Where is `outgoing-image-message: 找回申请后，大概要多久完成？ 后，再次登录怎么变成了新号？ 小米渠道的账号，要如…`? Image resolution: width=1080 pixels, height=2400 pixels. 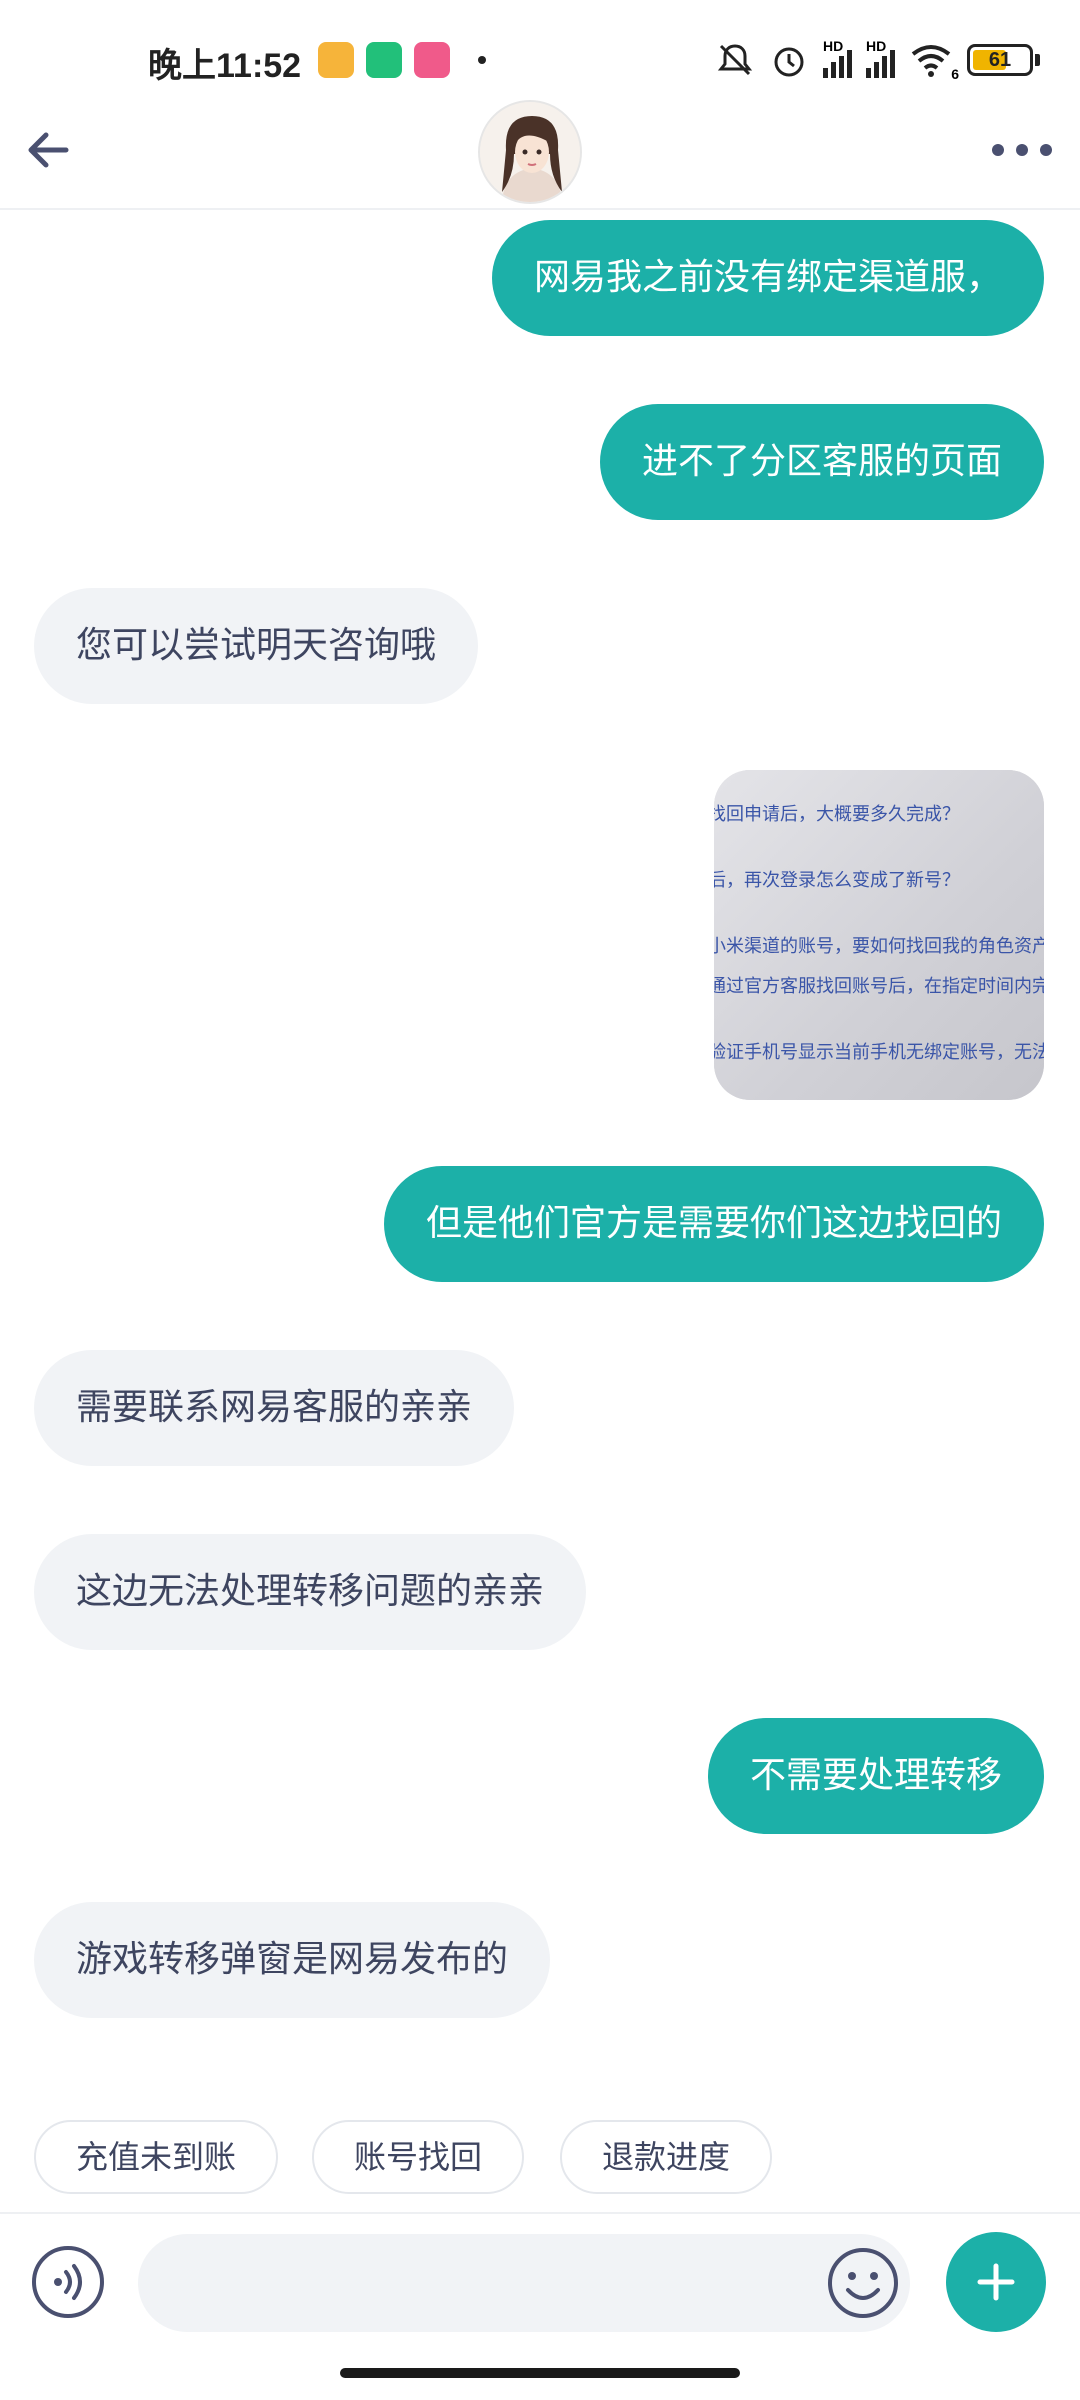 outgoing-image-message: 找回申请后，大概要多久完成？ 后，再次登录怎么变成了新号？ 小米渠道的账号，要如… is located at coordinates (879, 935).